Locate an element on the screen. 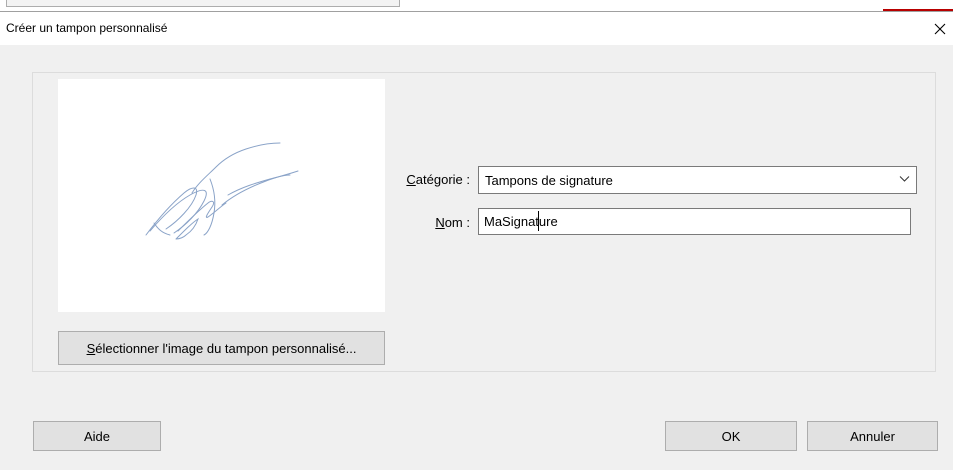  category-select-value: Tampons de signature is located at coordinates (549, 180).